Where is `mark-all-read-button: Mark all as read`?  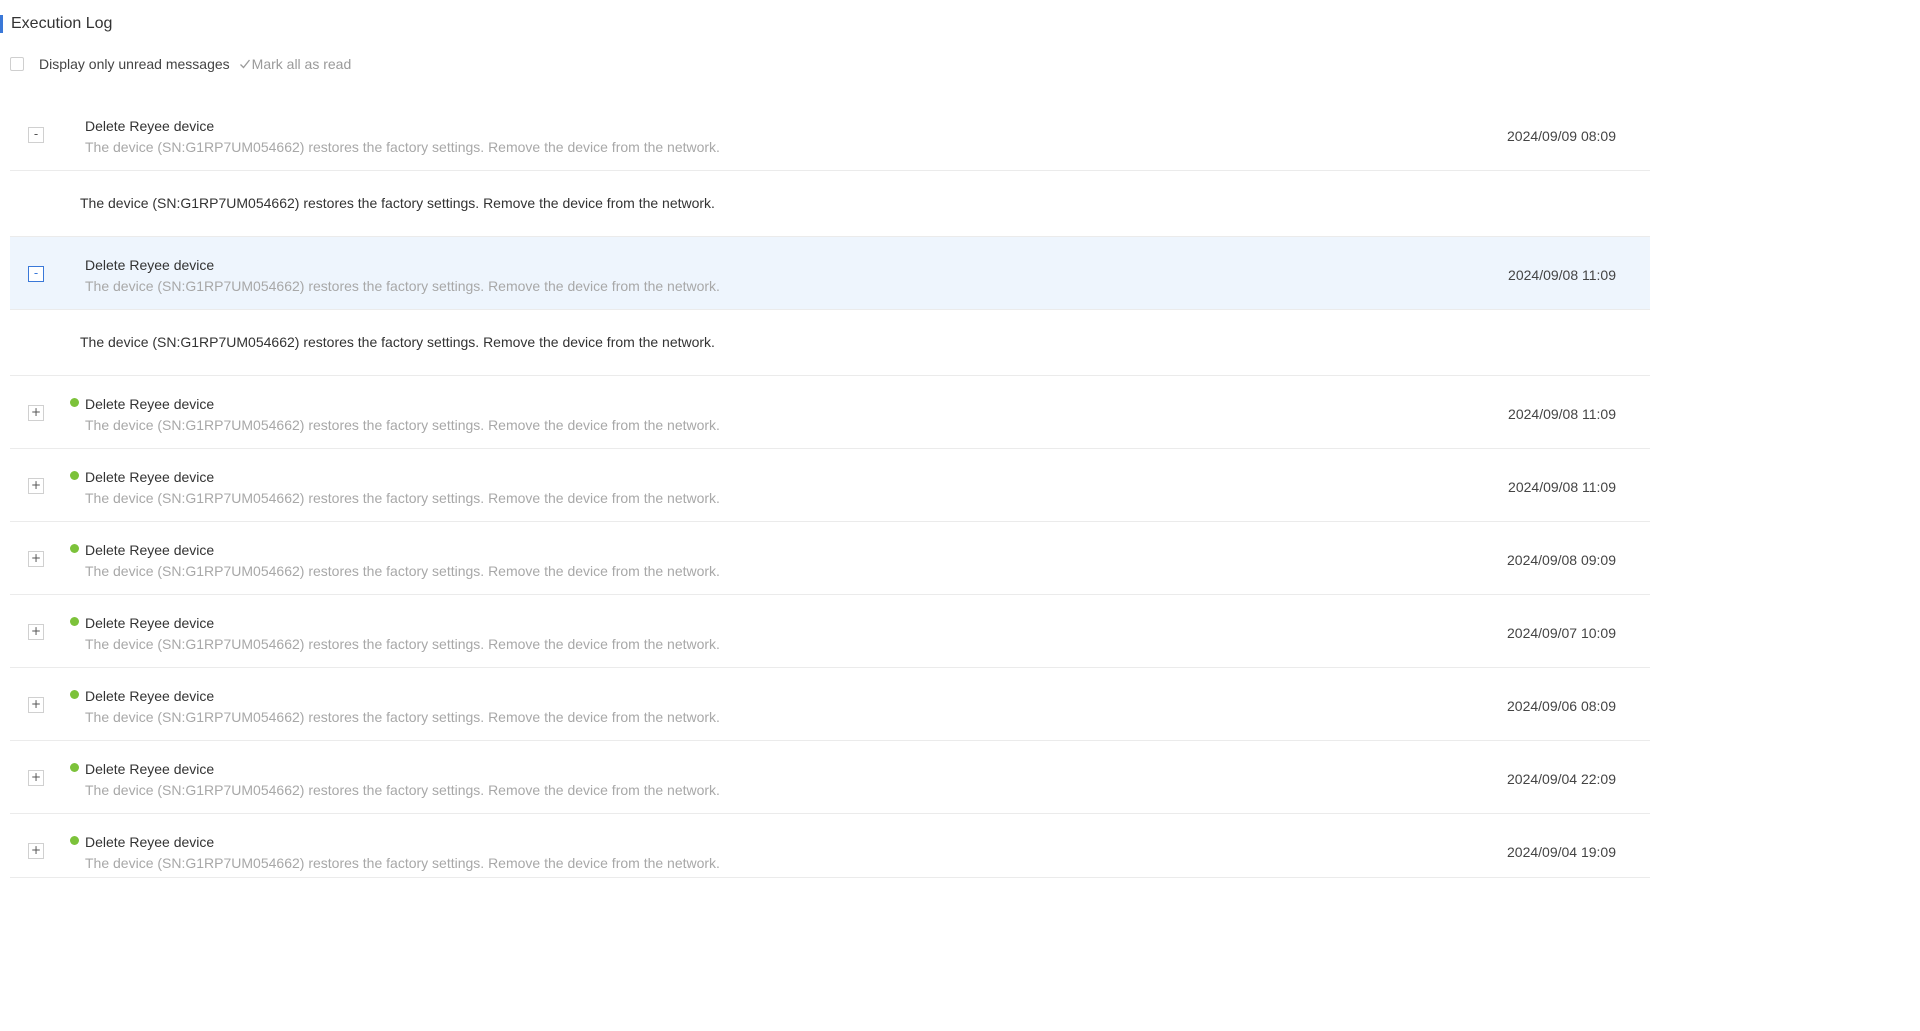 mark-all-read-button: Mark all as read is located at coordinates (295, 64).